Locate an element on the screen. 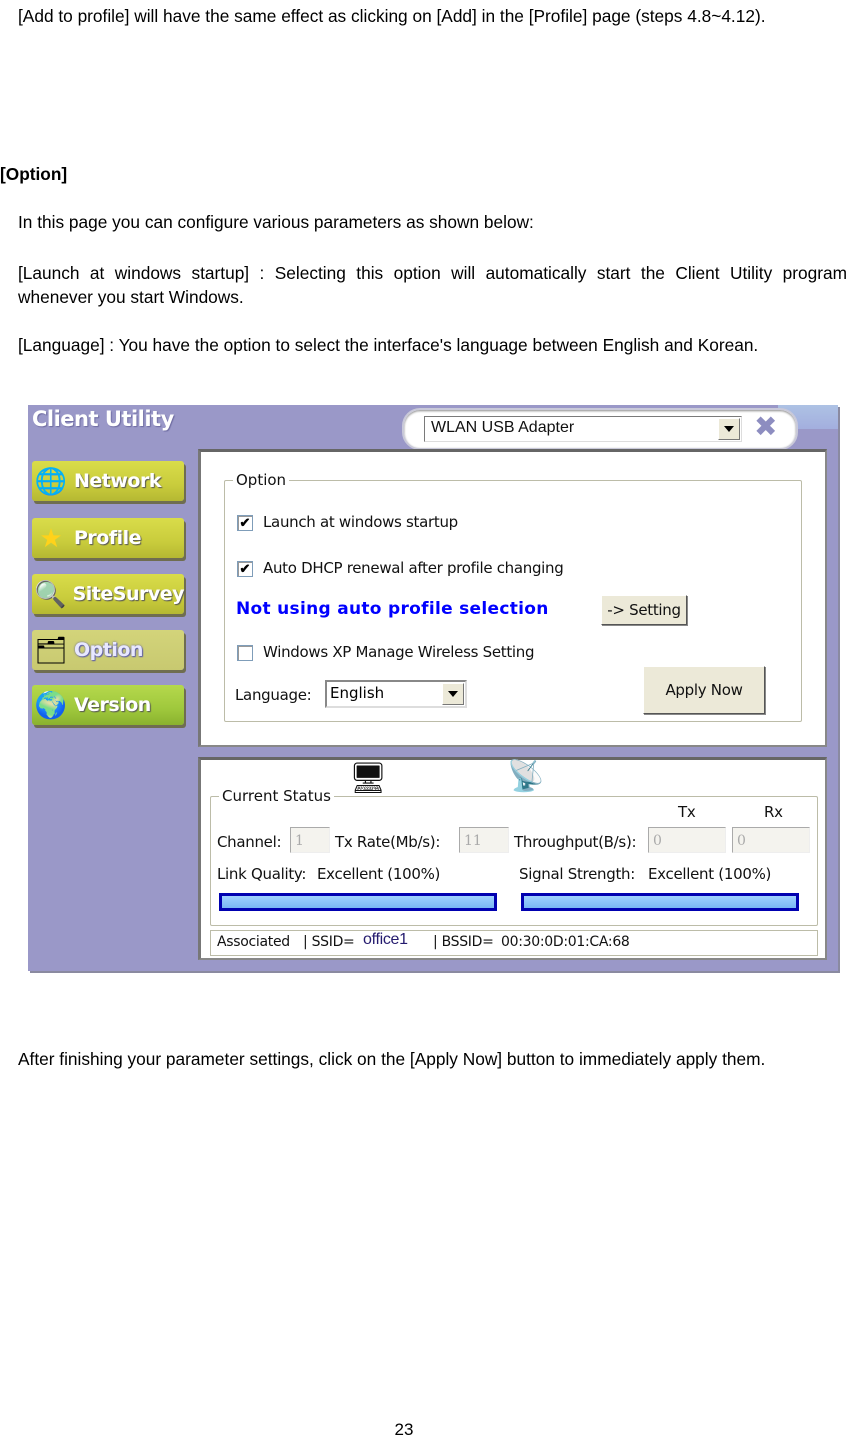 The height and width of the screenshot is (1440, 847). signal-strength-label: Signal Strength: is located at coordinates (577, 874).